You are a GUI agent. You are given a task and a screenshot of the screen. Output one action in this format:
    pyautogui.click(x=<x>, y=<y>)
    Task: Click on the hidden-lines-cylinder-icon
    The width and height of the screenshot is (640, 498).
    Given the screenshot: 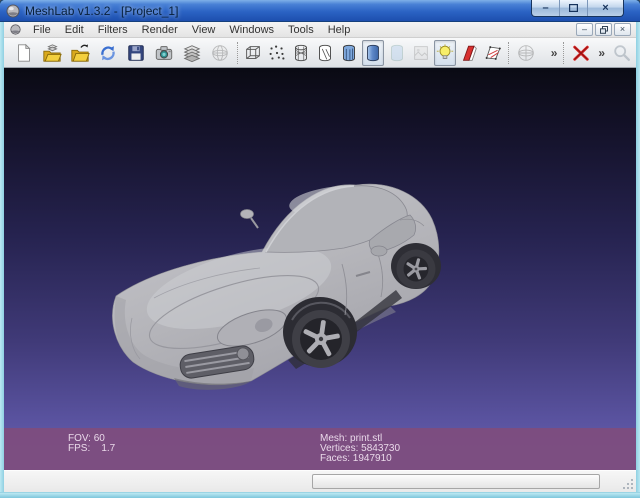 What is the action you would take?
    pyautogui.click(x=324, y=52)
    